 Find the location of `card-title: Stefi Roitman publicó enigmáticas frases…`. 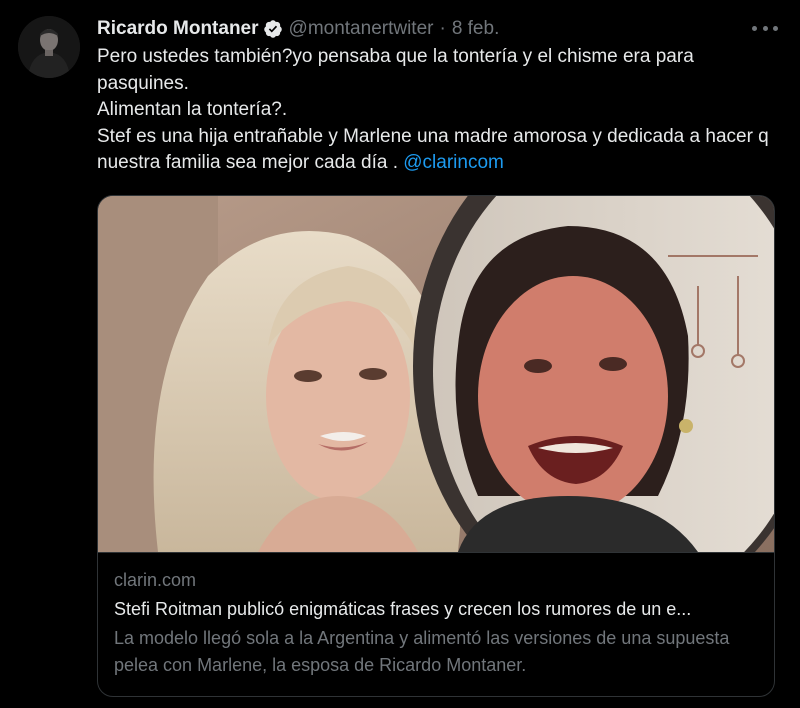

card-title: Stefi Roitman publicó enigmáticas frases… is located at coordinates (444, 609).